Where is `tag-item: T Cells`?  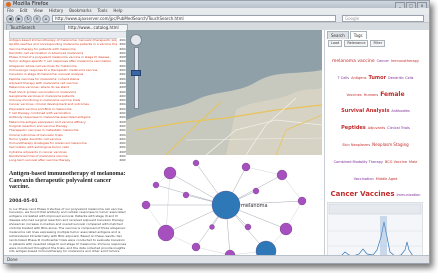
tag-item: T Cells is located at coordinates (344, 78).